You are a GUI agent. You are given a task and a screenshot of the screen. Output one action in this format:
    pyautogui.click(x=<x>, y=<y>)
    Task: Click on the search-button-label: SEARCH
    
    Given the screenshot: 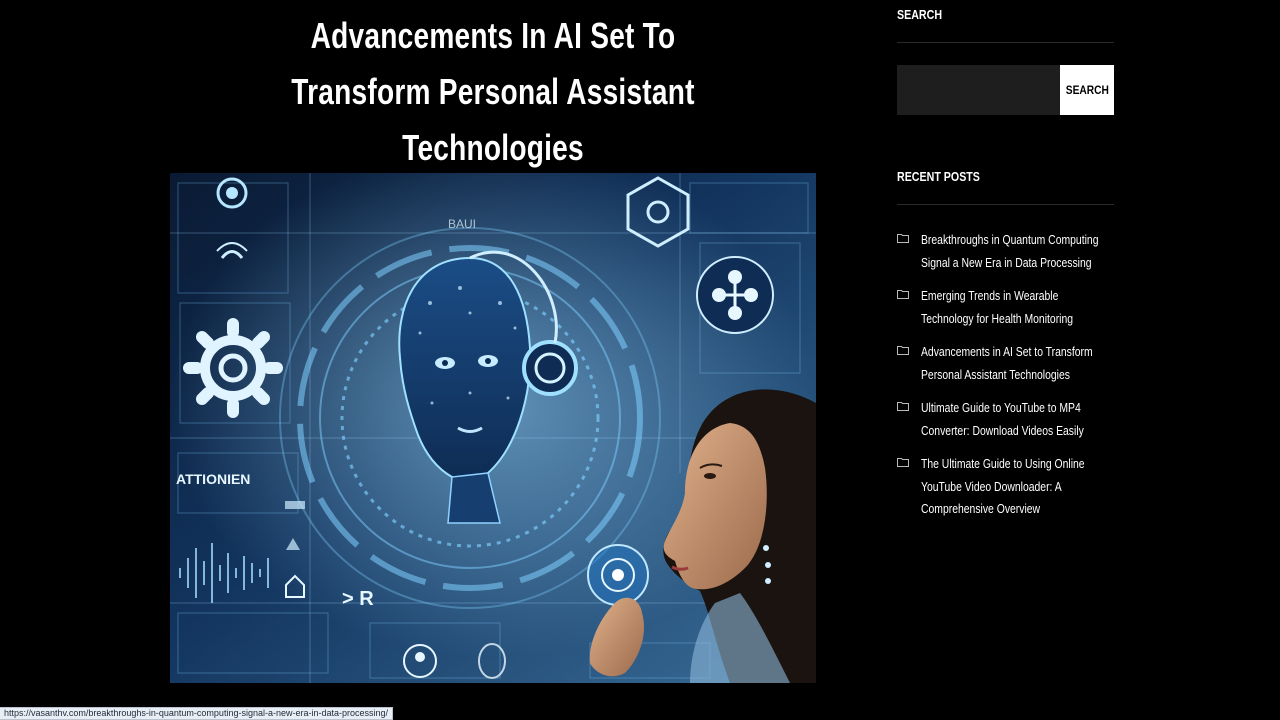 What is the action you would take?
    pyautogui.click(x=1087, y=90)
    